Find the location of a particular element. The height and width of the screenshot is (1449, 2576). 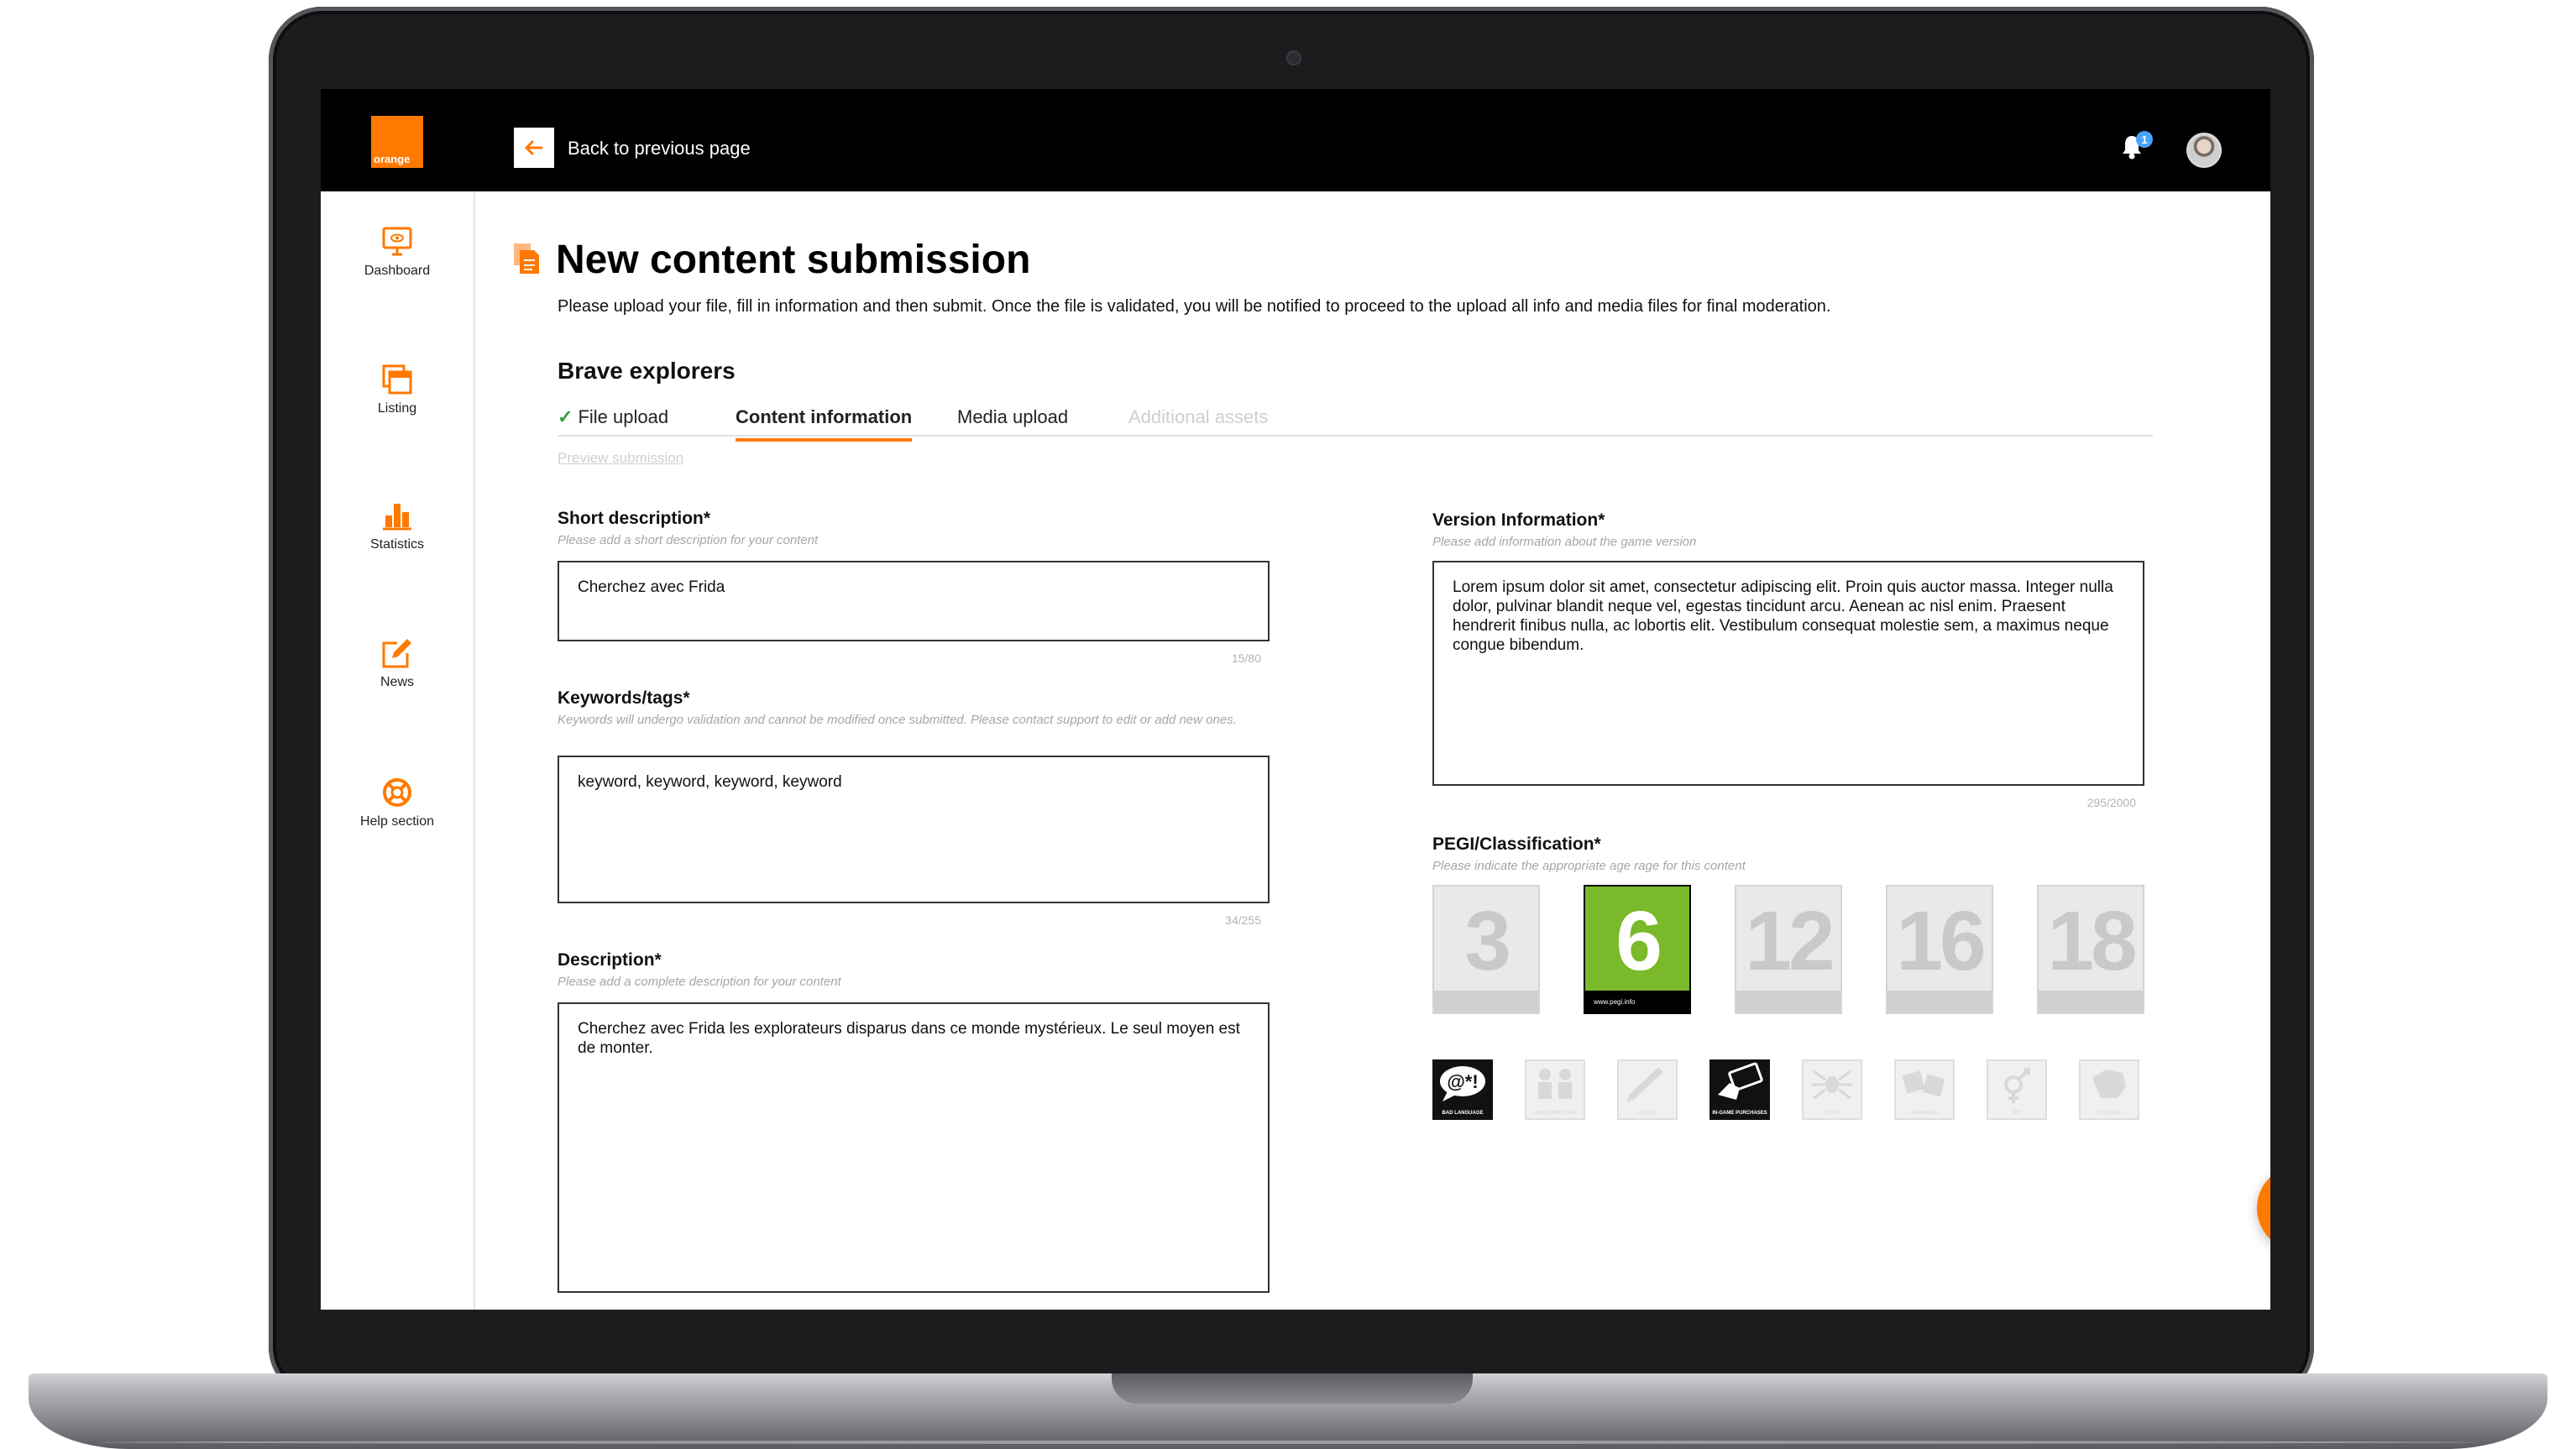

back-button is located at coordinates (534, 148).